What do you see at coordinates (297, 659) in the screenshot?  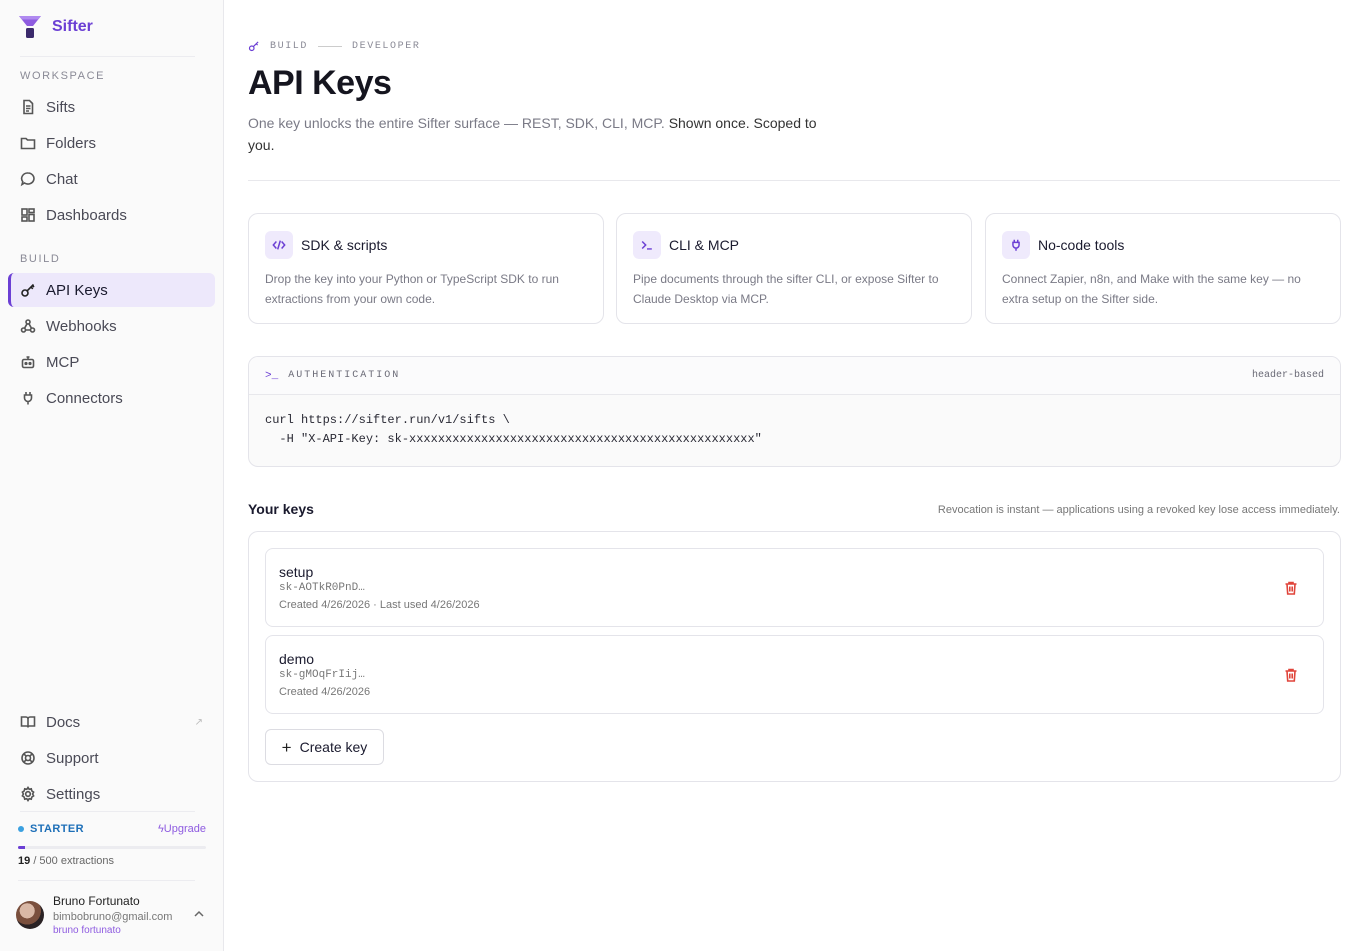 I see `key-name: demo` at bounding box center [297, 659].